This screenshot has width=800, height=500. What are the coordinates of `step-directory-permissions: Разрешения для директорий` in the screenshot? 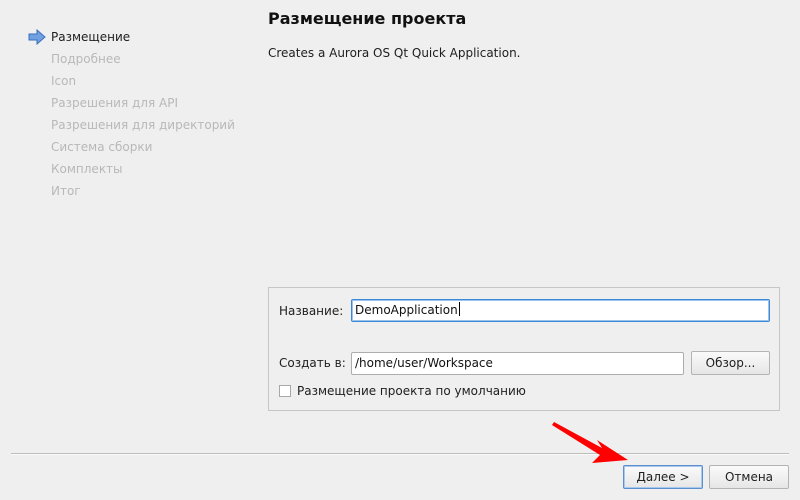 It's located at (143, 128).